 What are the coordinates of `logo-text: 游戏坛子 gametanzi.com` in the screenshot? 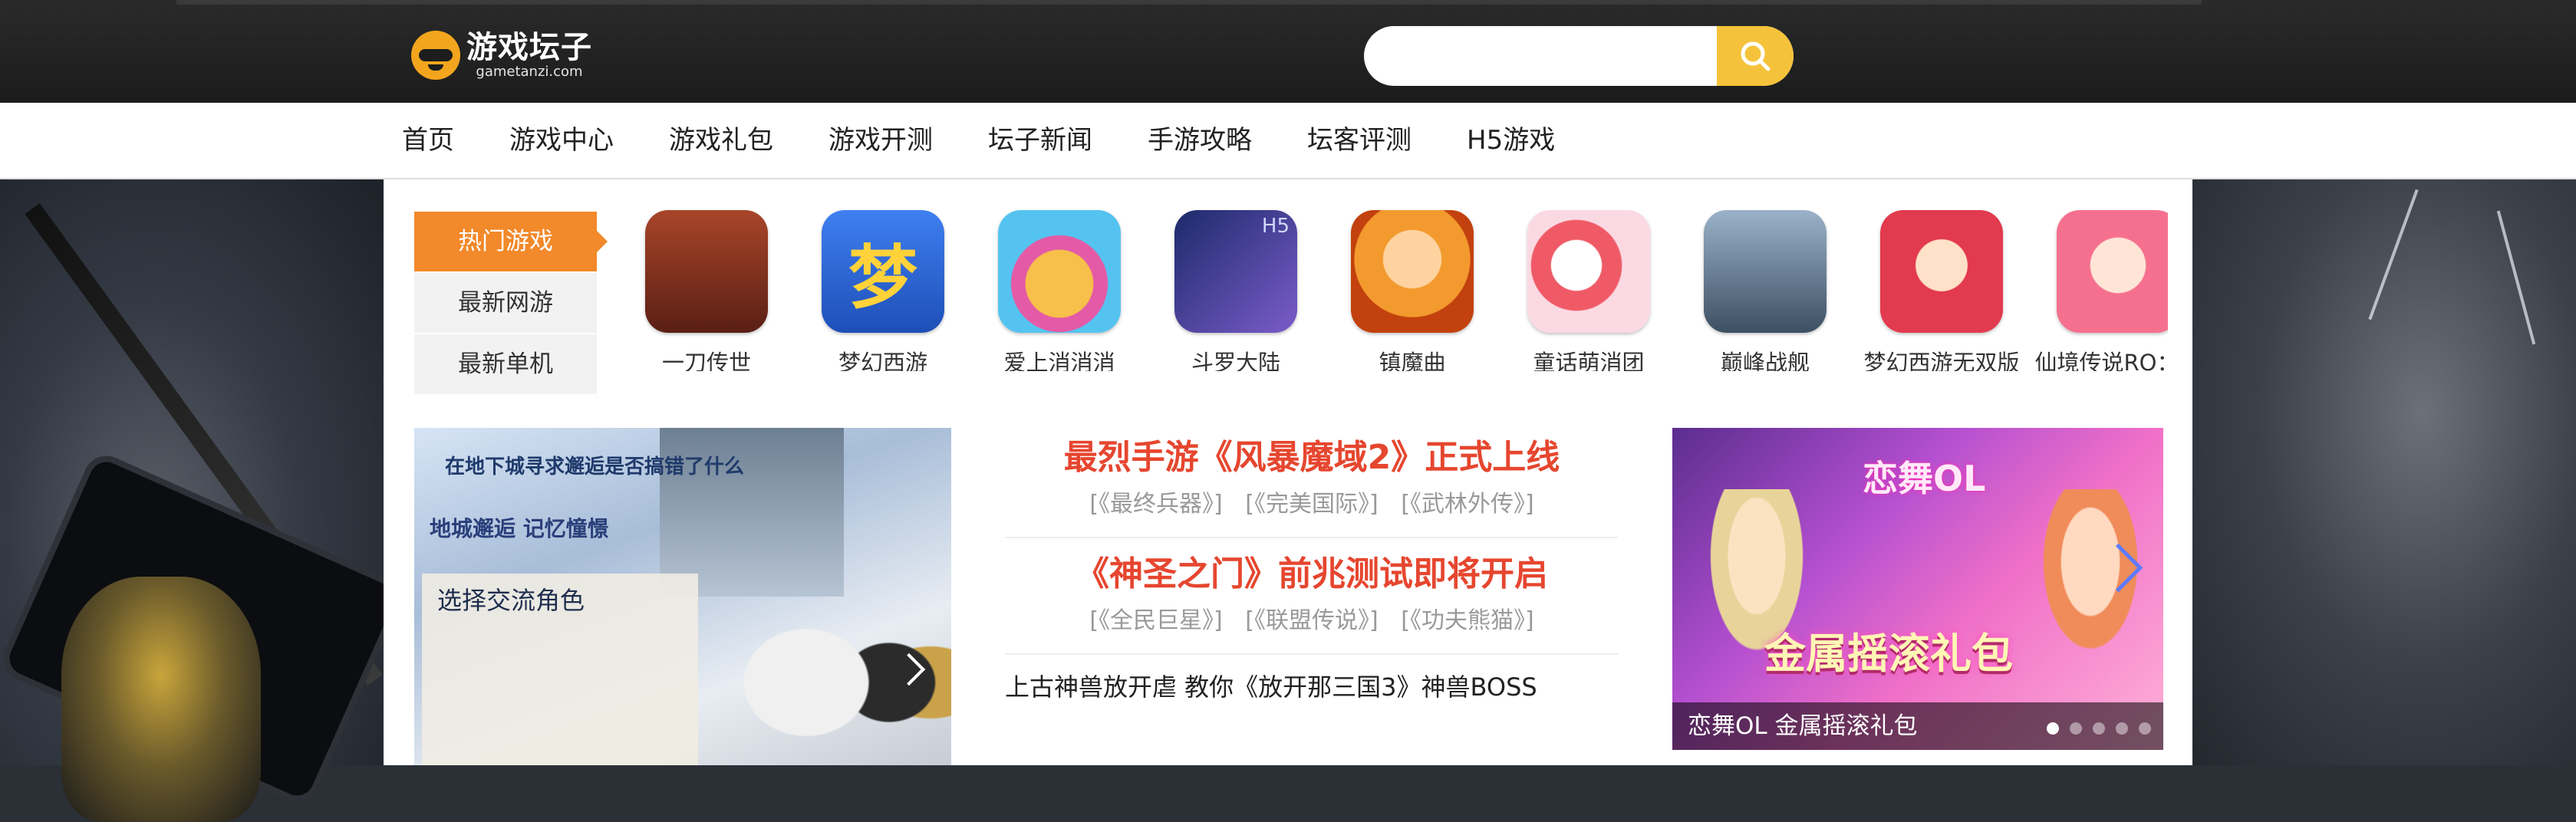 It's located at (529, 55).